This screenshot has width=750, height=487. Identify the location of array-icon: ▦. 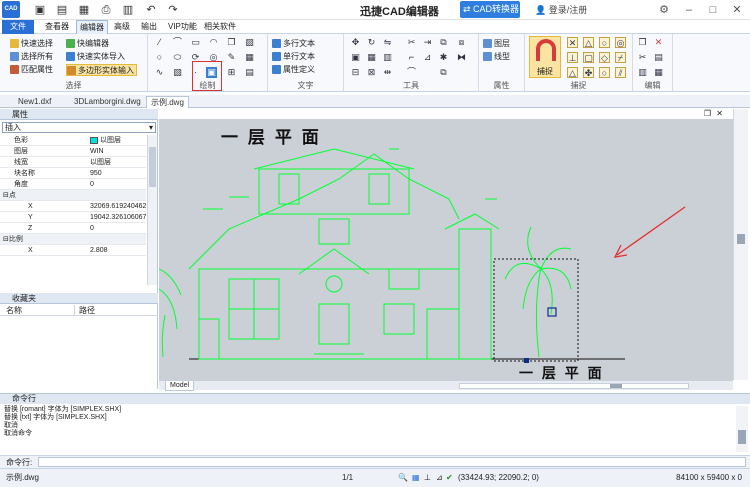
(371, 57).